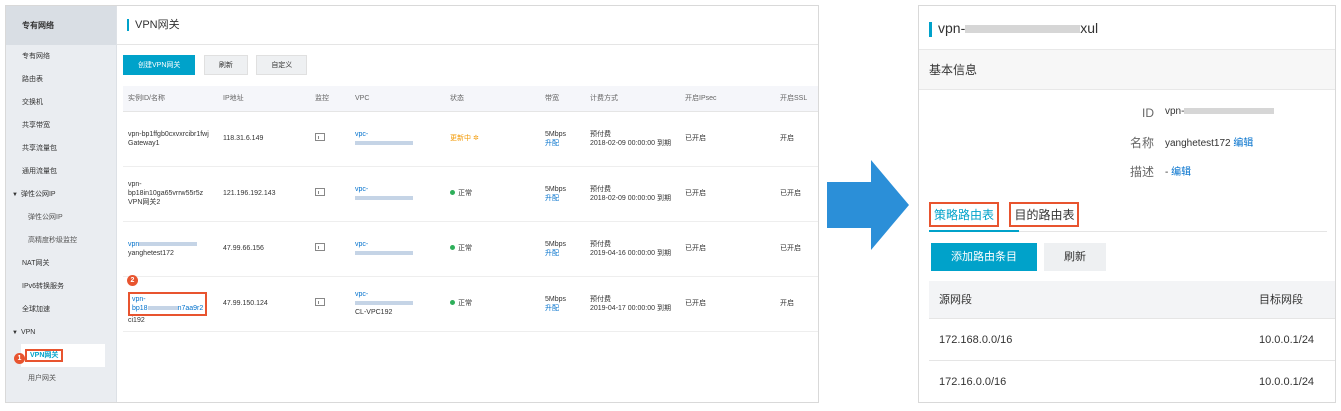 The image size is (1341, 411). I want to click on active-tab-underline, so click(974, 231).